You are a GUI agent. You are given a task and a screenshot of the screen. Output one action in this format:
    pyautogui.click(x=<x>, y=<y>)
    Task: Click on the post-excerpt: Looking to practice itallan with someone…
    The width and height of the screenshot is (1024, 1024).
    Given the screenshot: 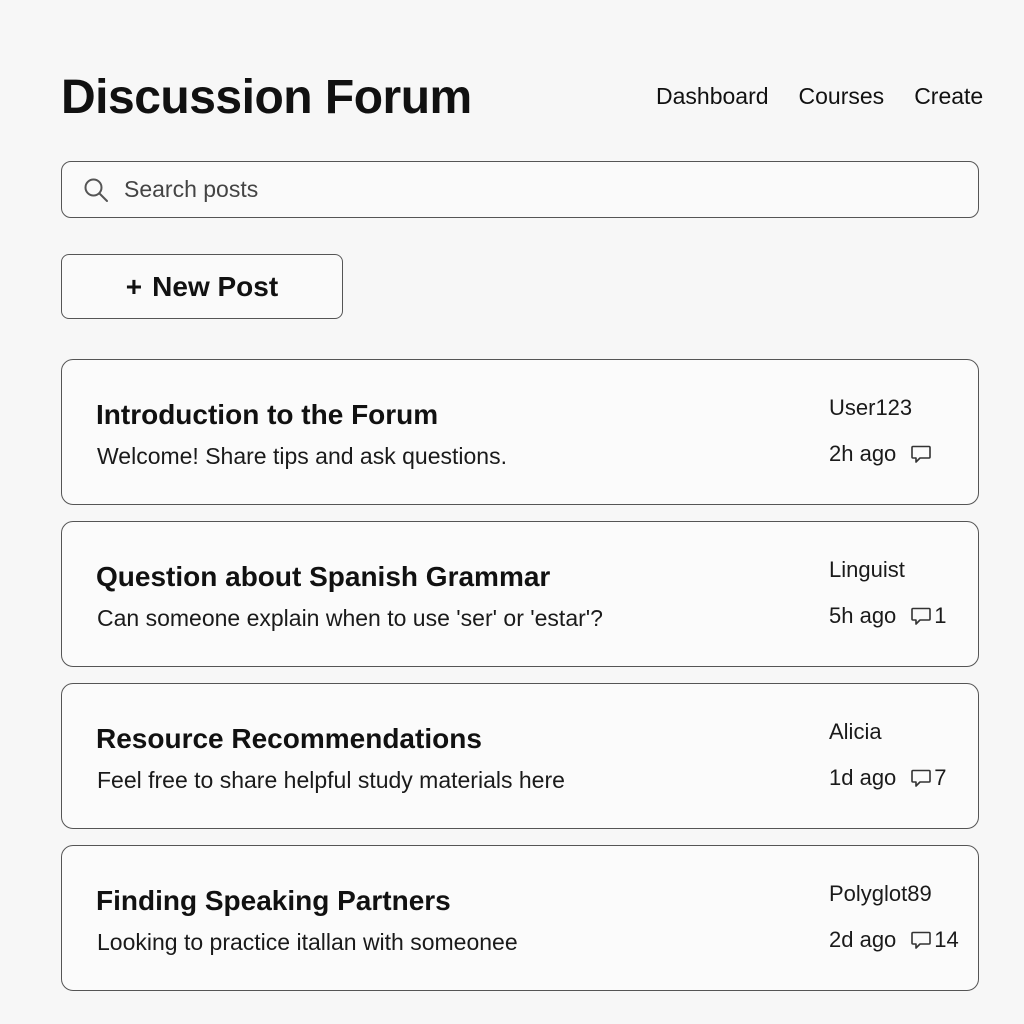 What is the action you would take?
    pyautogui.click(x=307, y=942)
    